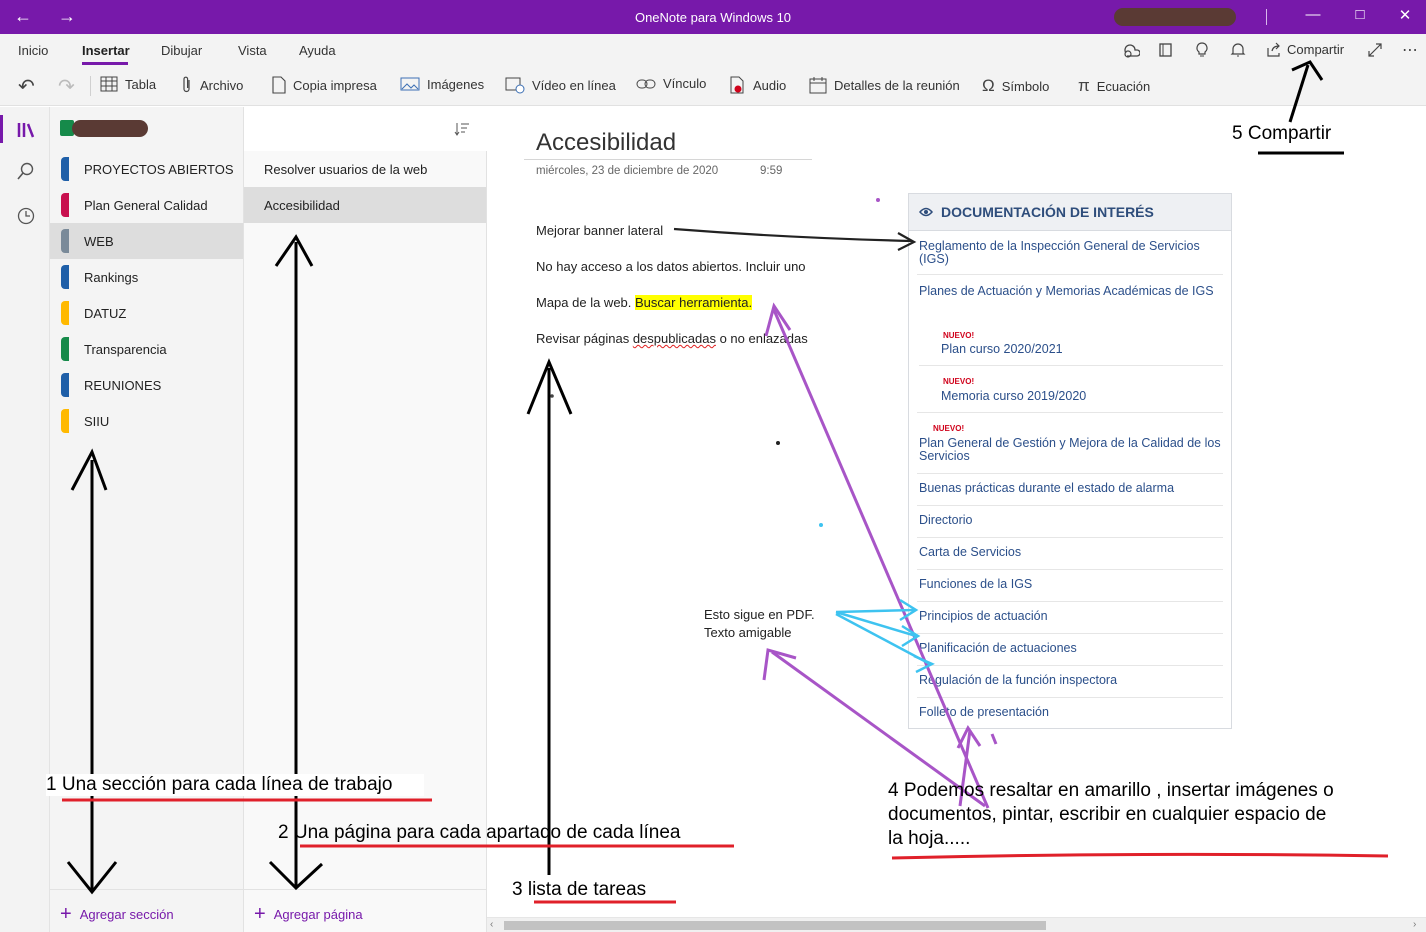 This screenshot has width=1426, height=932. Describe the element at coordinates (146, 385) in the screenshot. I see `section-item-reuniones: REUNIONES` at that location.